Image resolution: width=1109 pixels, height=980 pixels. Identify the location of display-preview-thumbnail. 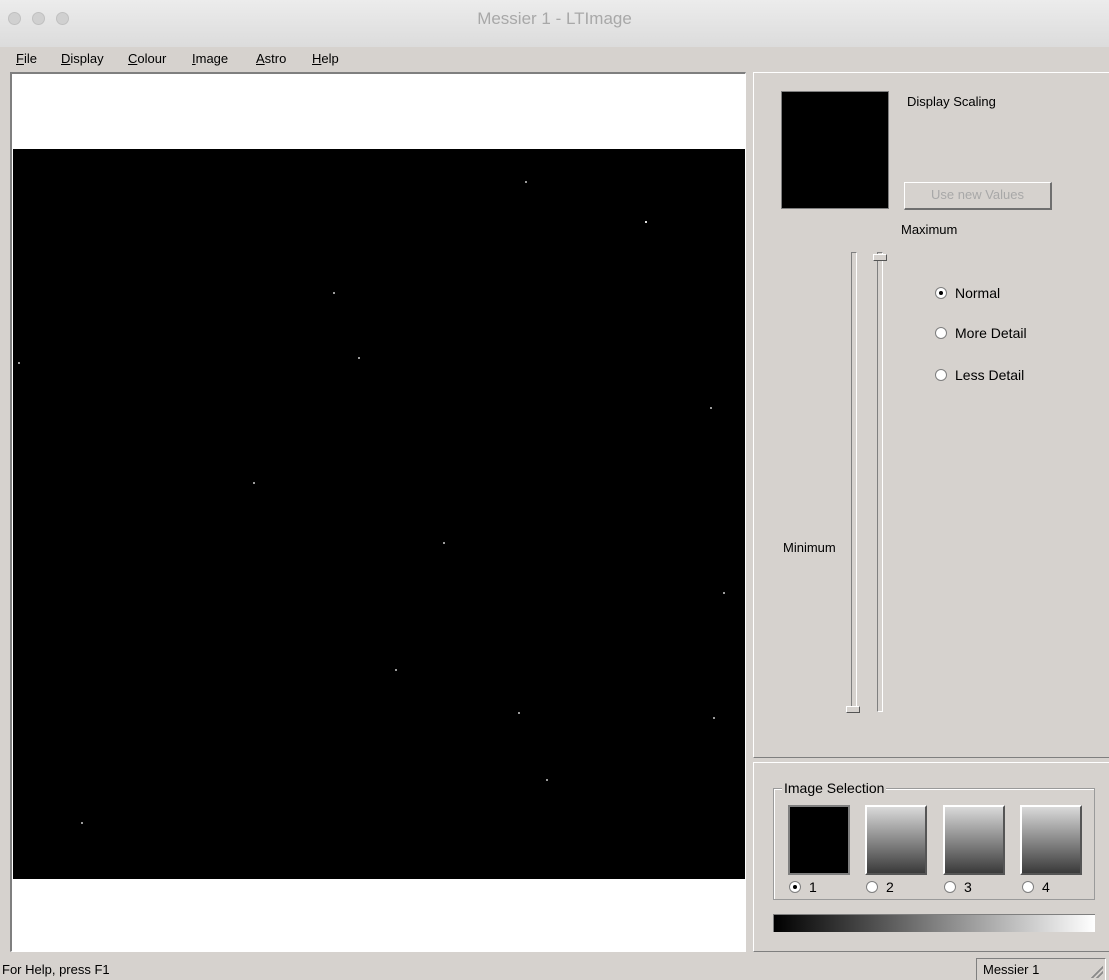
(835, 150).